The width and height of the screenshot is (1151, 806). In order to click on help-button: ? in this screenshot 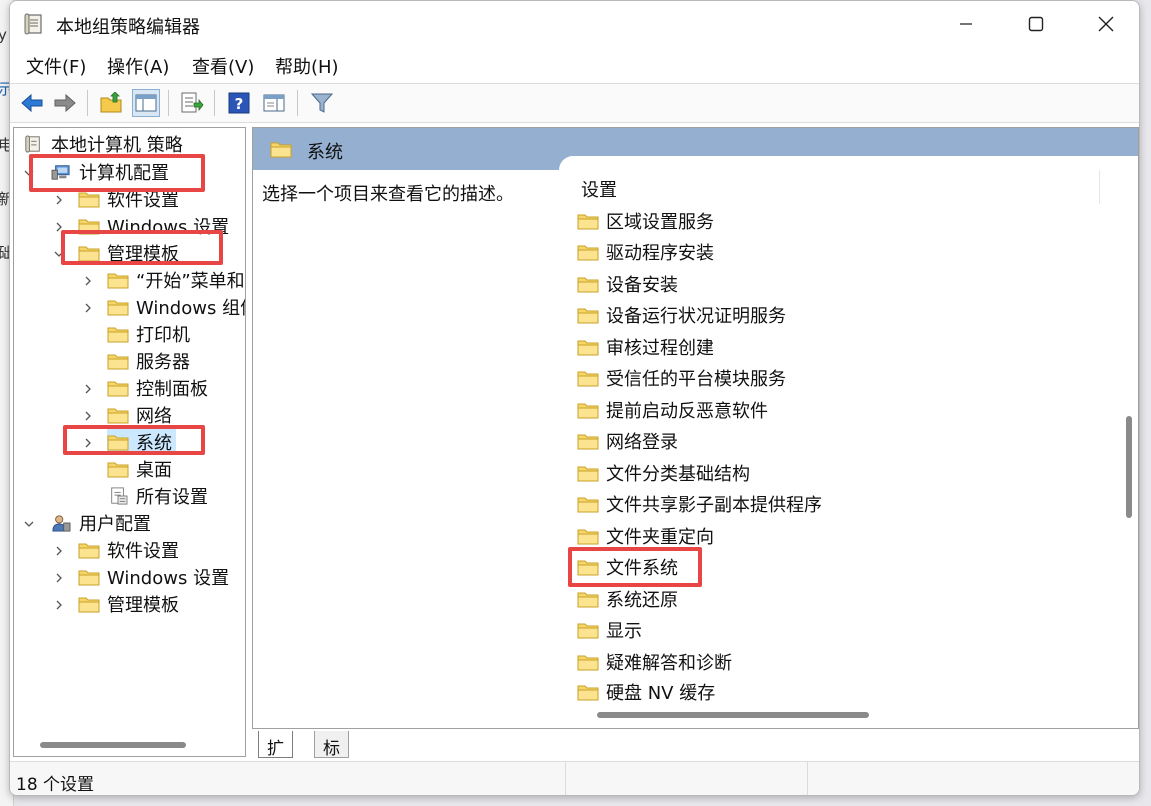, I will do `click(239, 103)`.